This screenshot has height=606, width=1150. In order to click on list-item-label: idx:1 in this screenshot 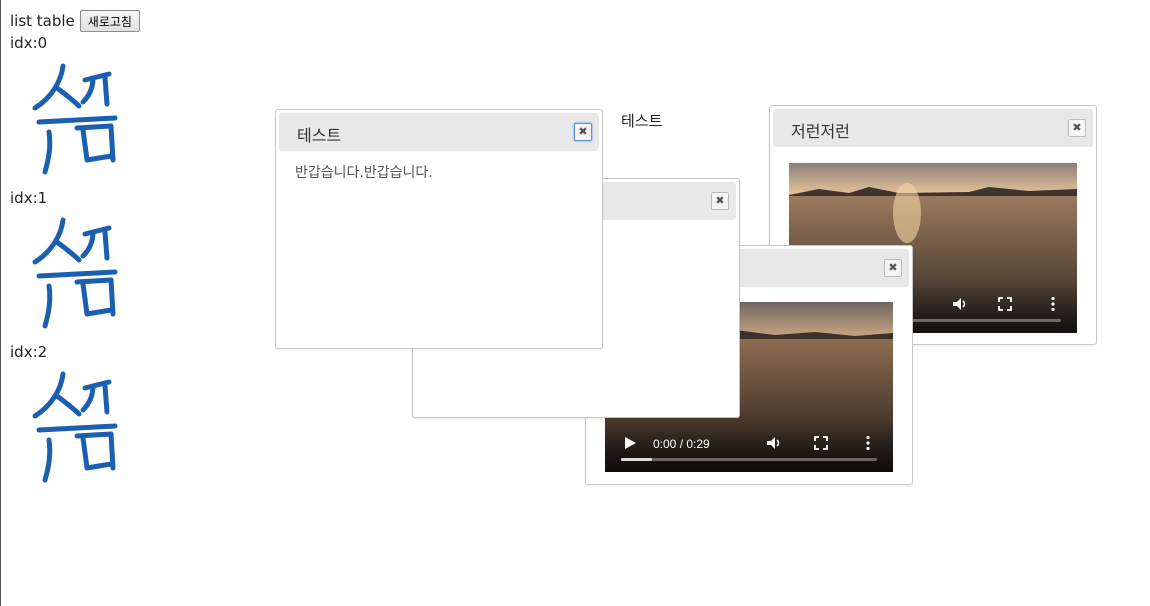, I will do `click(29, 198)`.